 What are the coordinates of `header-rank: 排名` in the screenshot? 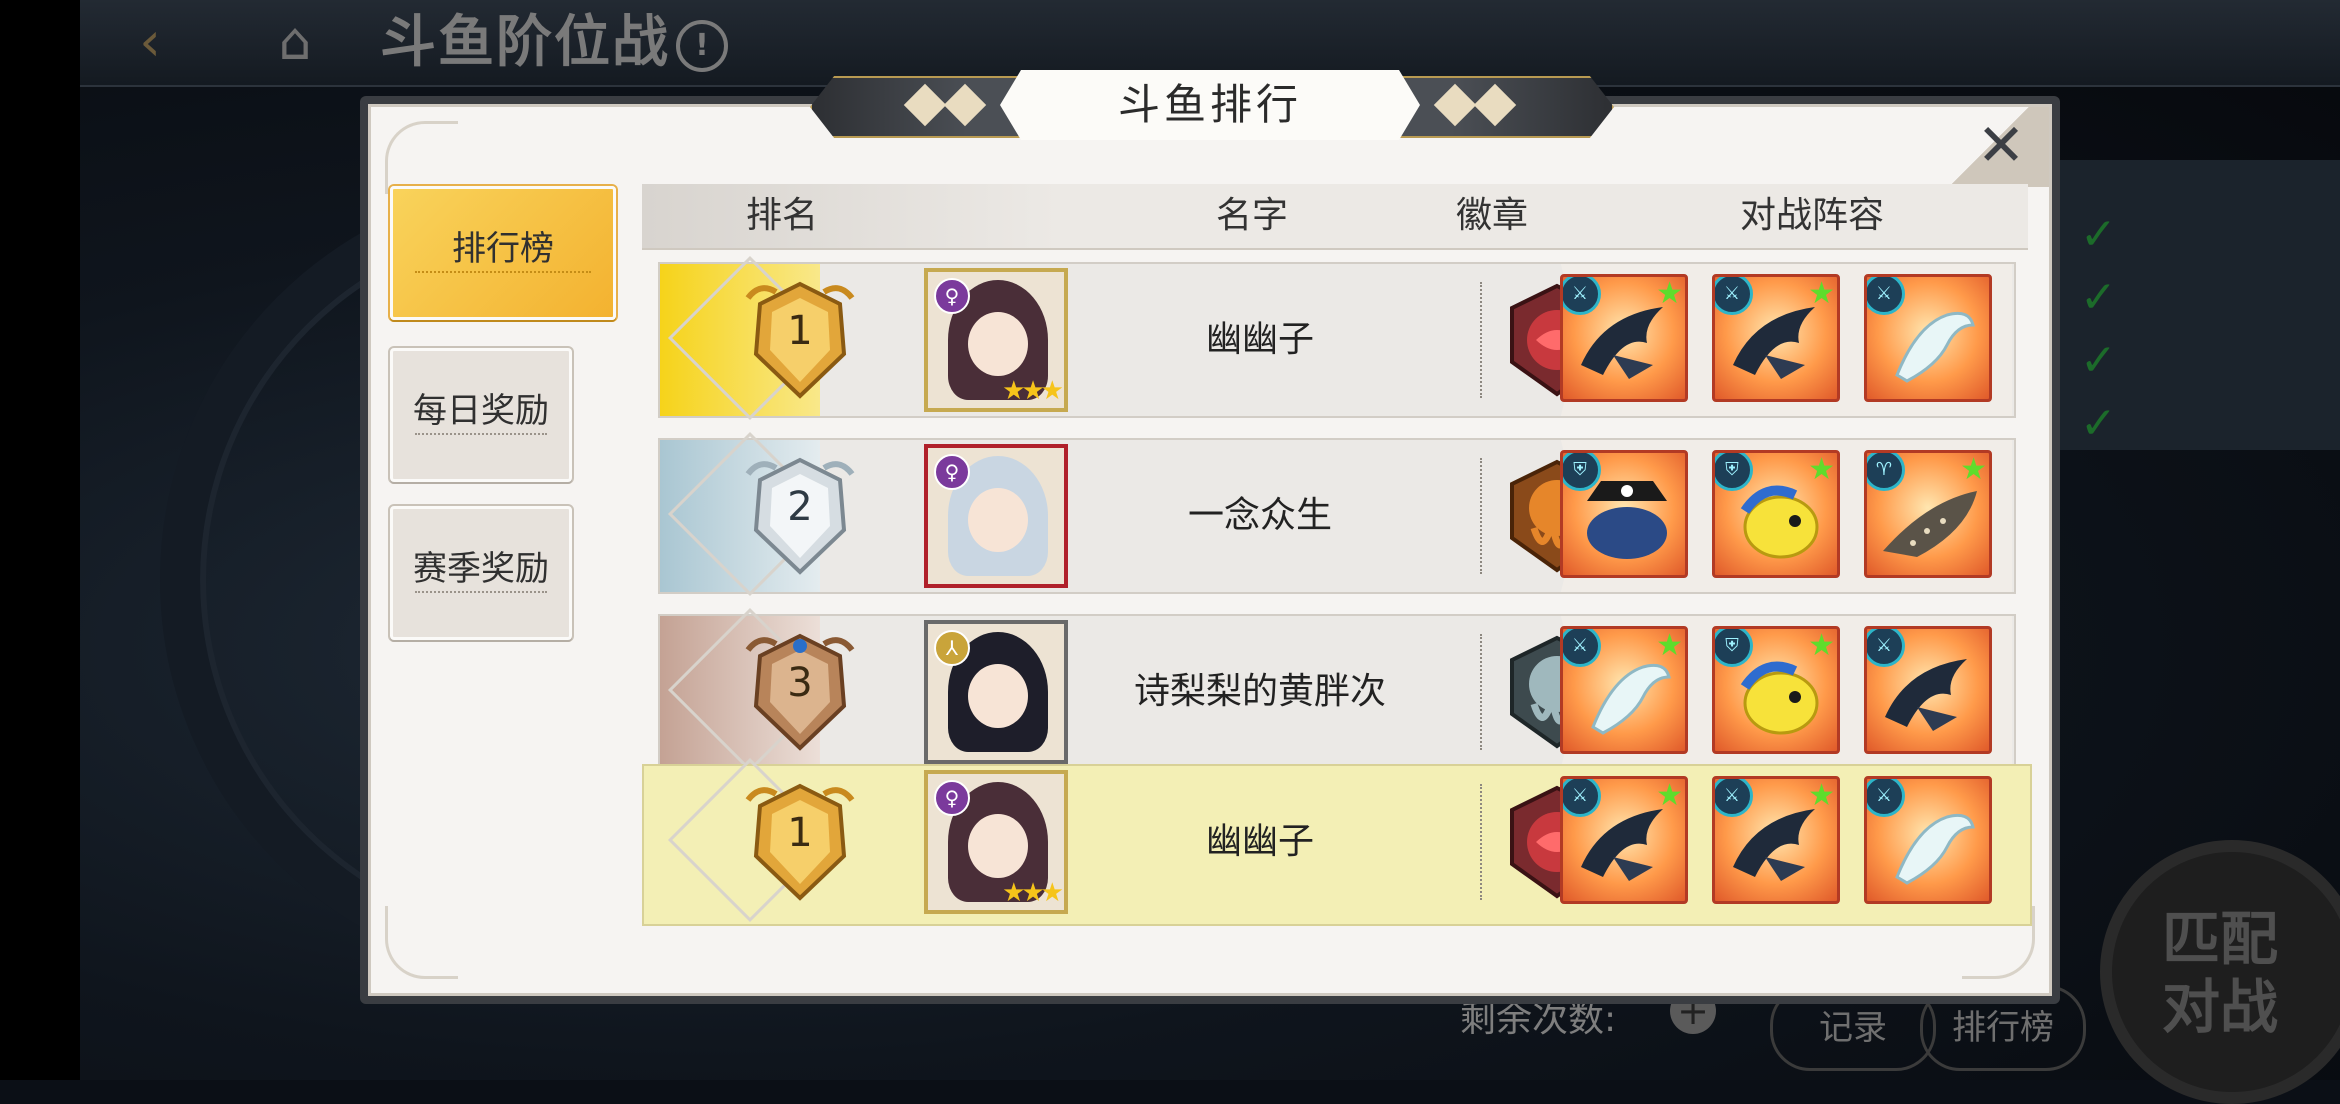 It's located at (781, 215).